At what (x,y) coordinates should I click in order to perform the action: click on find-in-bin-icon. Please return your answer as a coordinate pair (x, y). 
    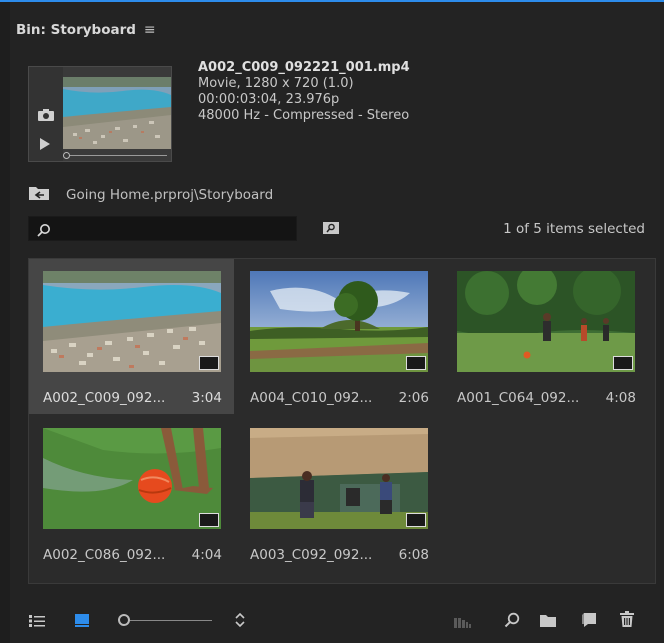
    Looking at the image, I should click on (331, 229).